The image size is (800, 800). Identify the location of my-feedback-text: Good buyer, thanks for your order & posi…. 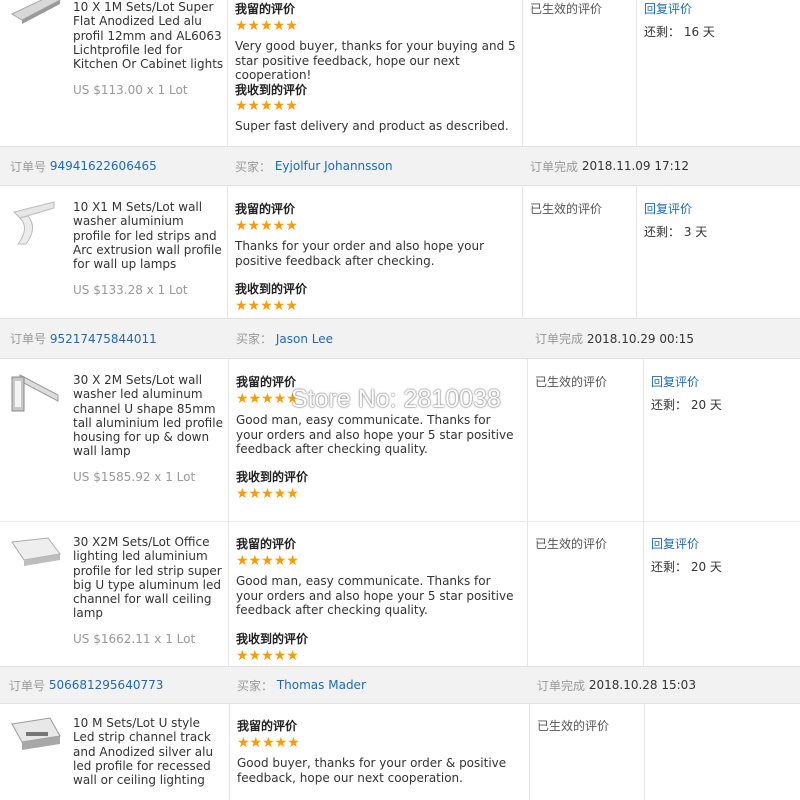
(372, 770).